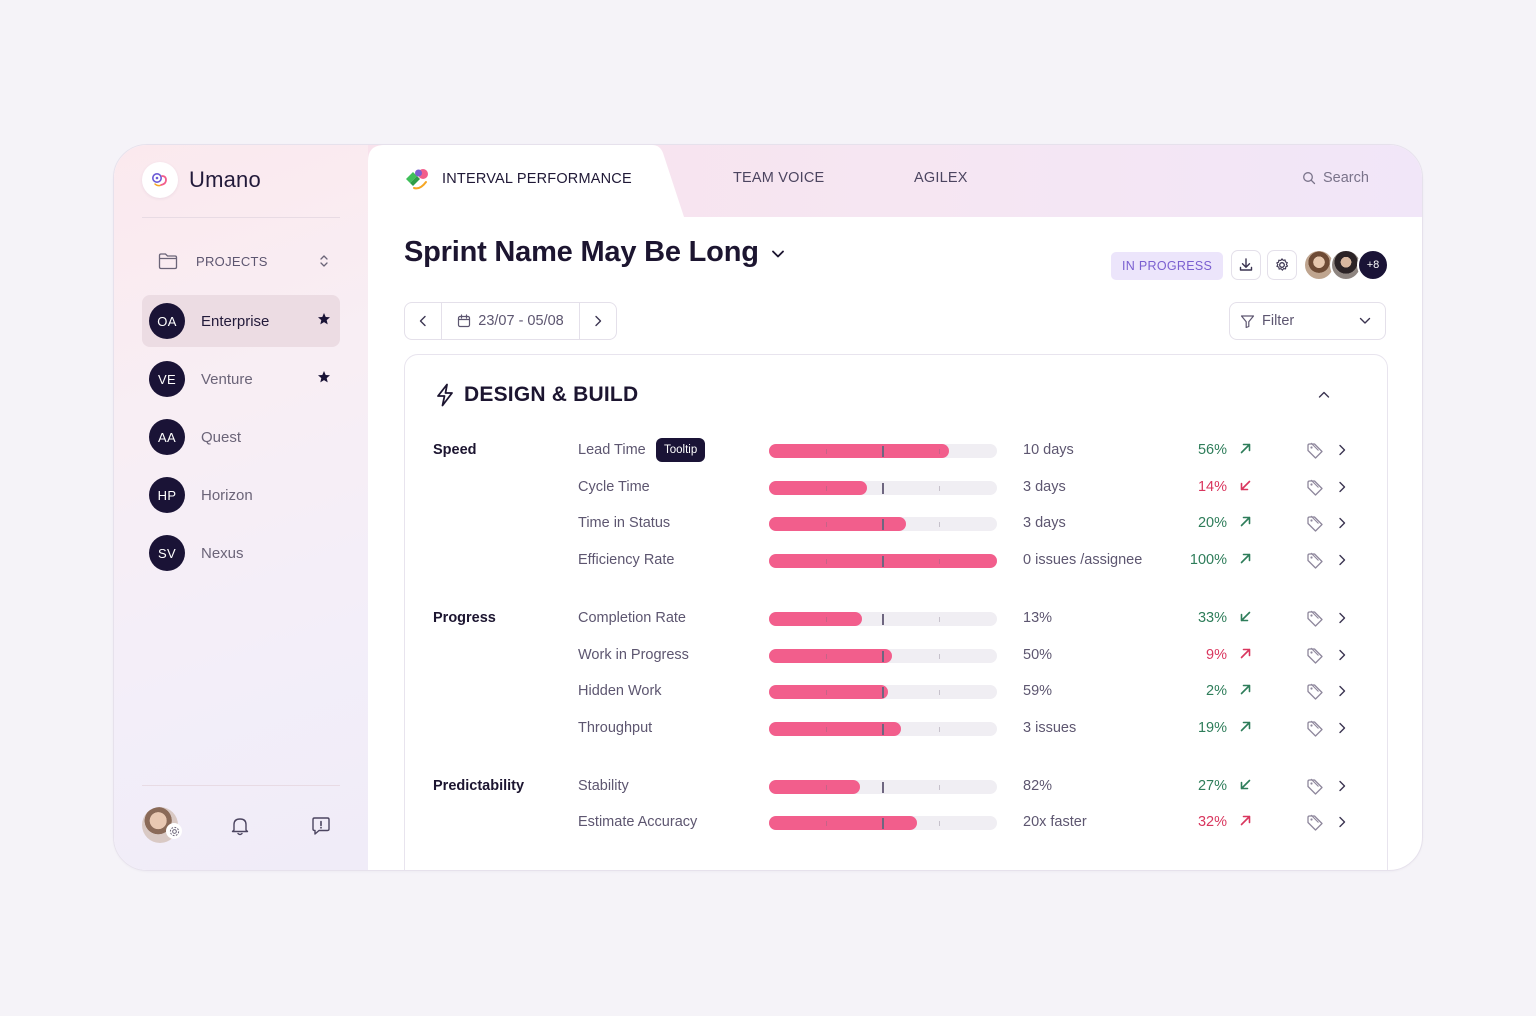  I want to click on metric-row: Efficiency Rate 0 issues /assignee 100%, so click(897, 561).